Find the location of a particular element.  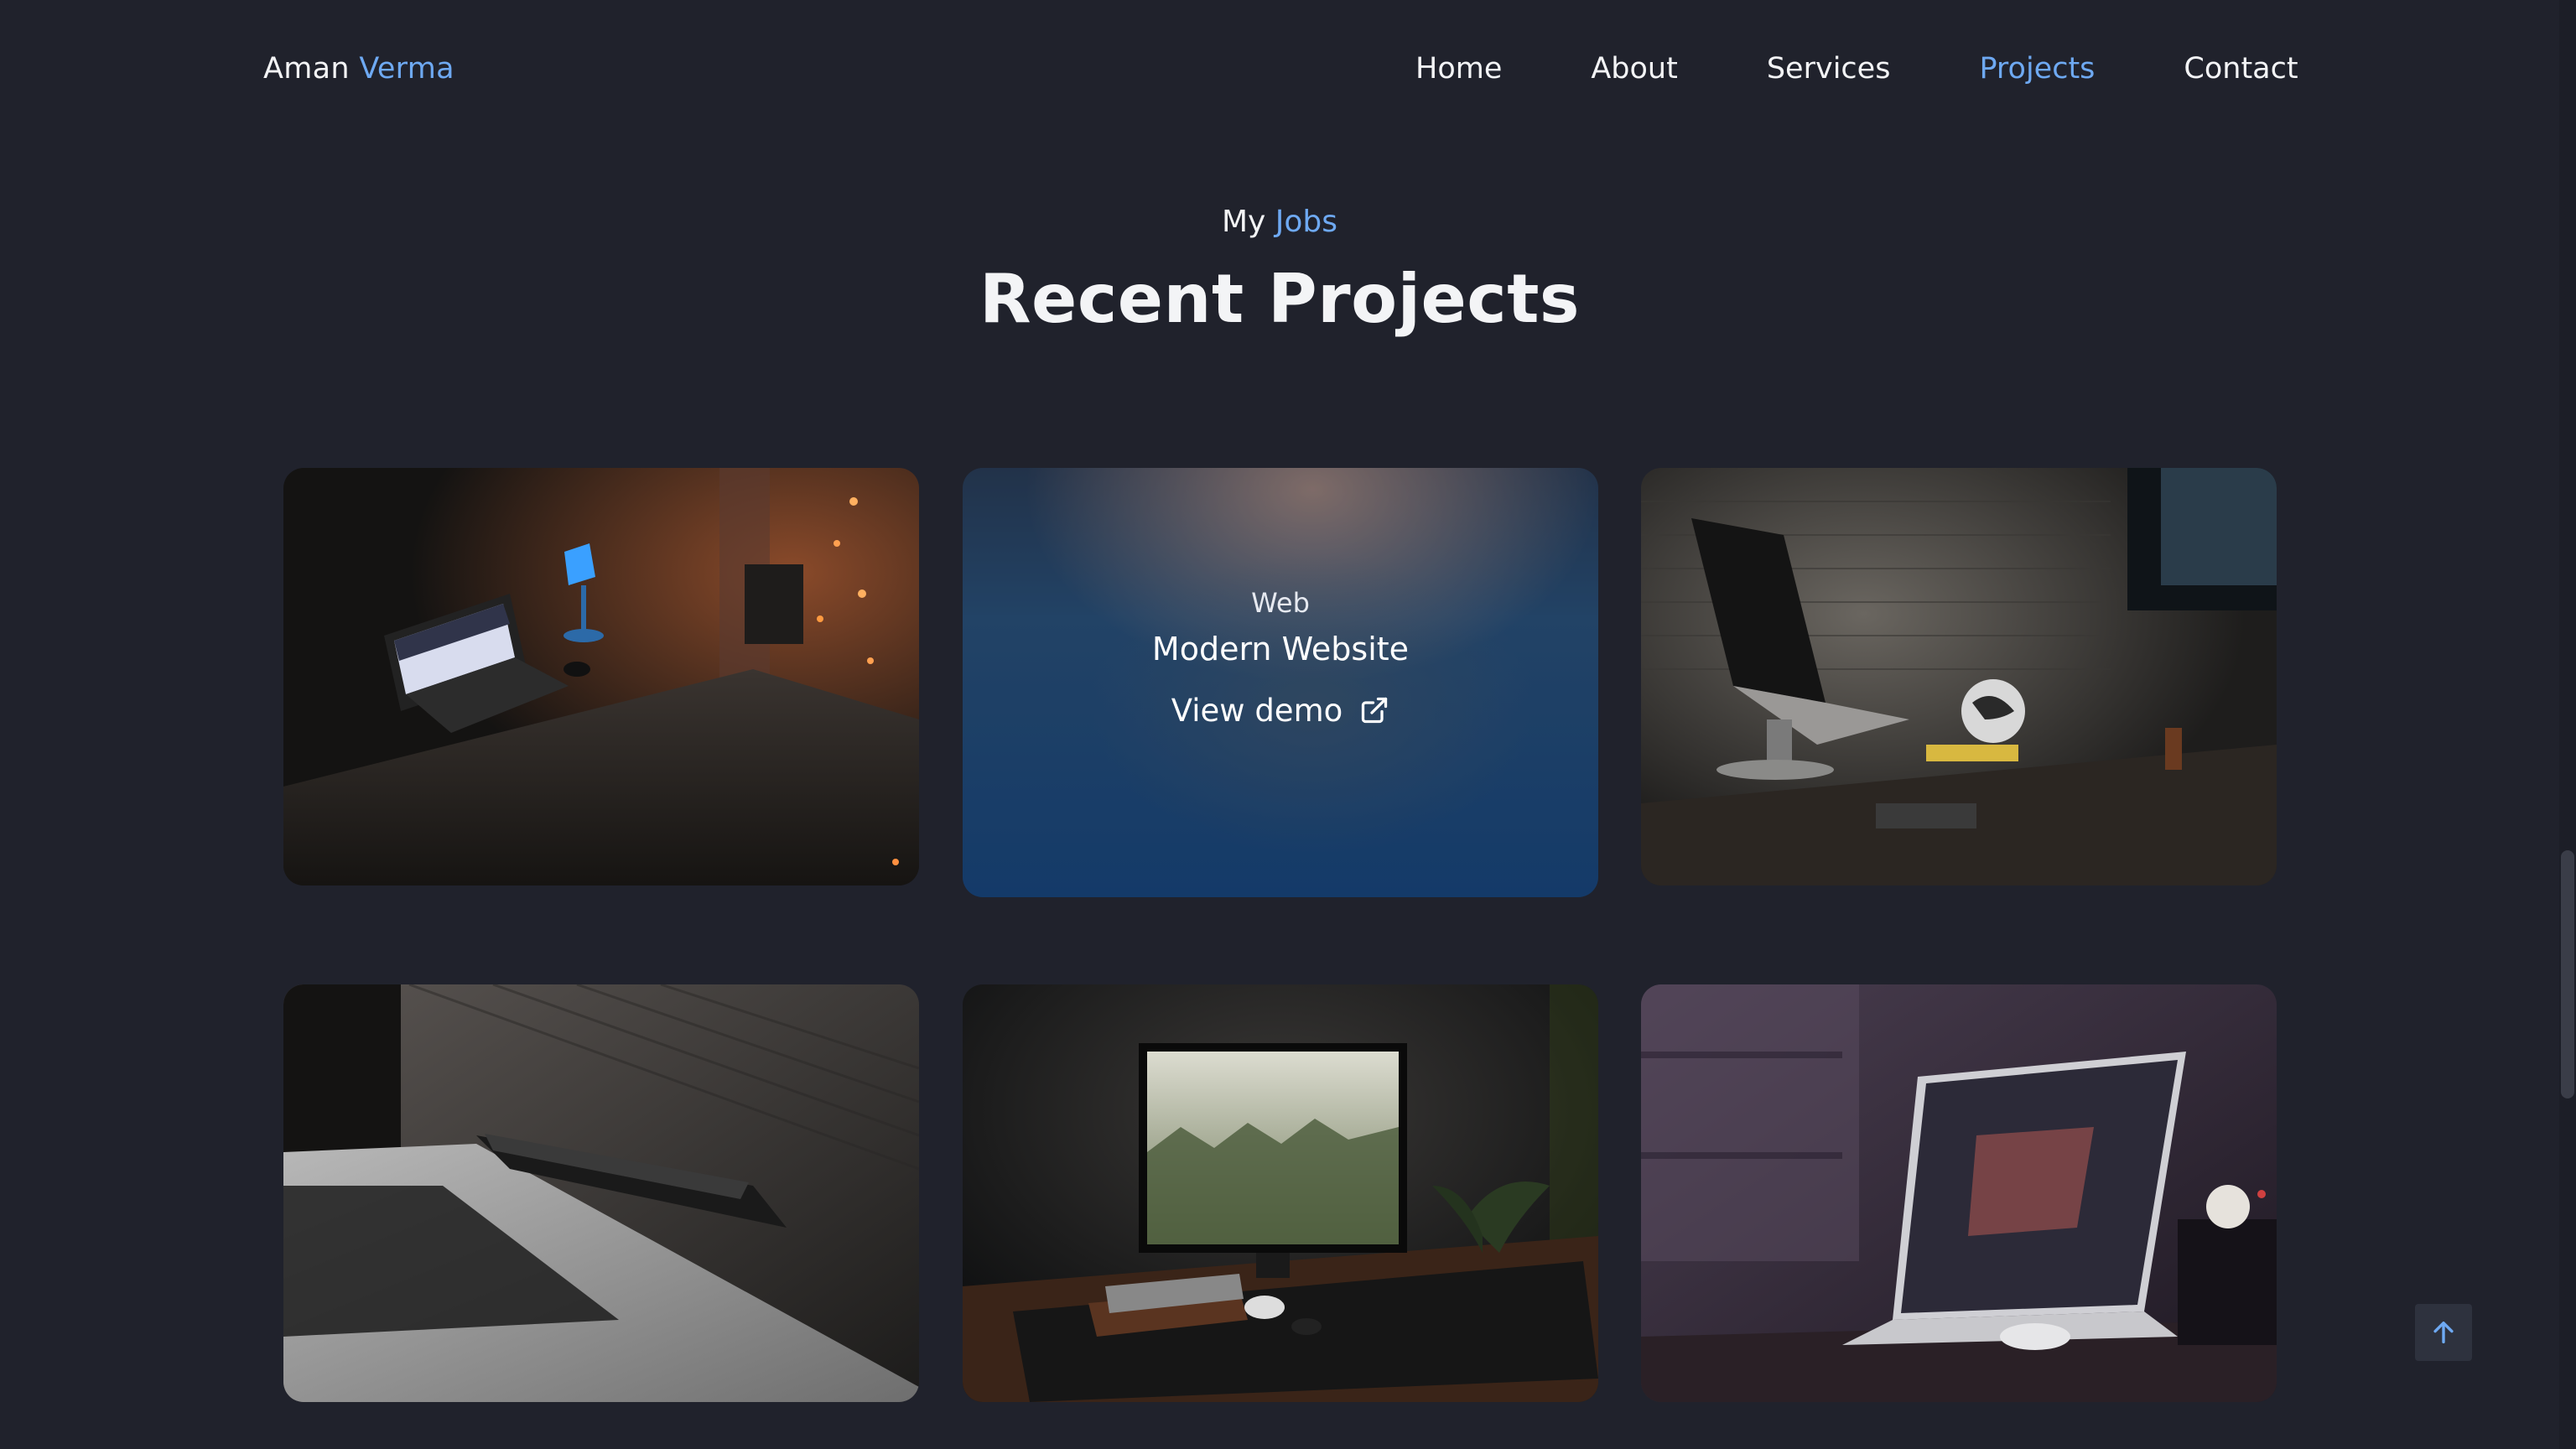

view-demo-label: View demo is located at coordinates (1257, 710).